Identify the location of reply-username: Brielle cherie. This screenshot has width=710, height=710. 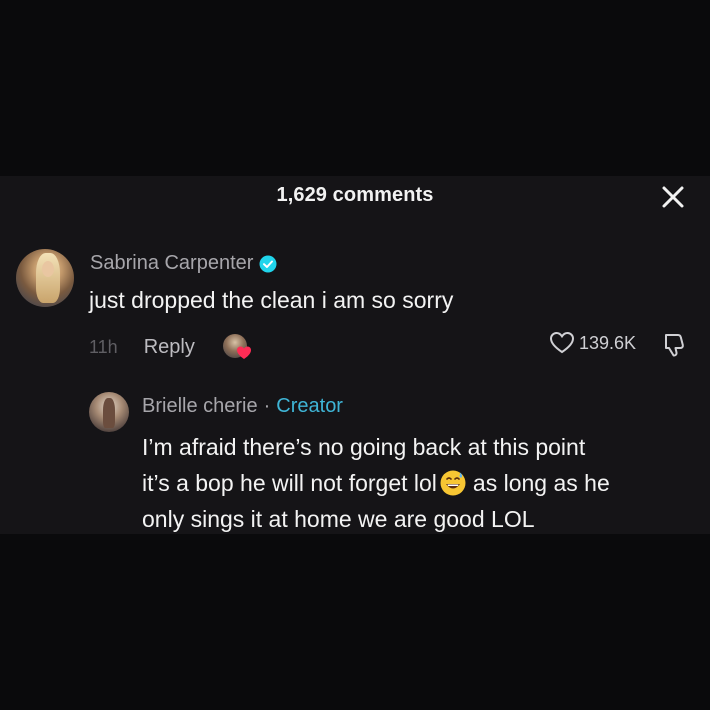
(200, 406).